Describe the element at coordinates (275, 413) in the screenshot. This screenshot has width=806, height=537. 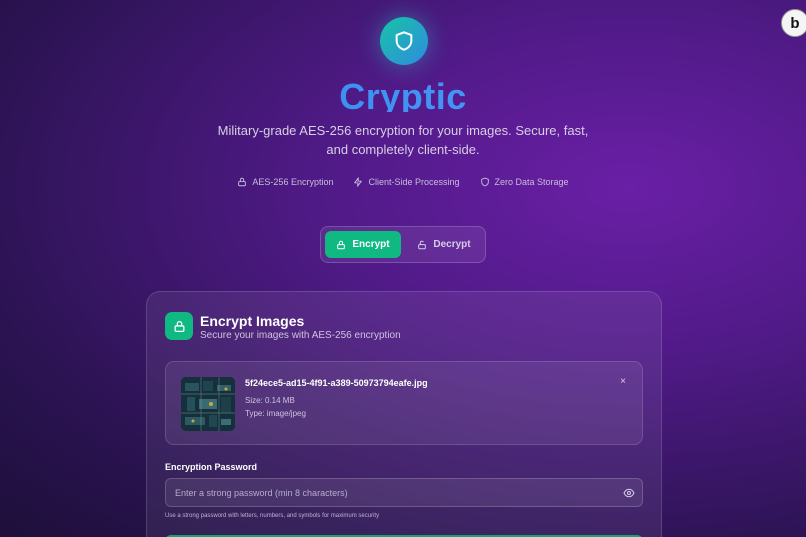
I see `file-type: Type: image/jpeg` at that location.